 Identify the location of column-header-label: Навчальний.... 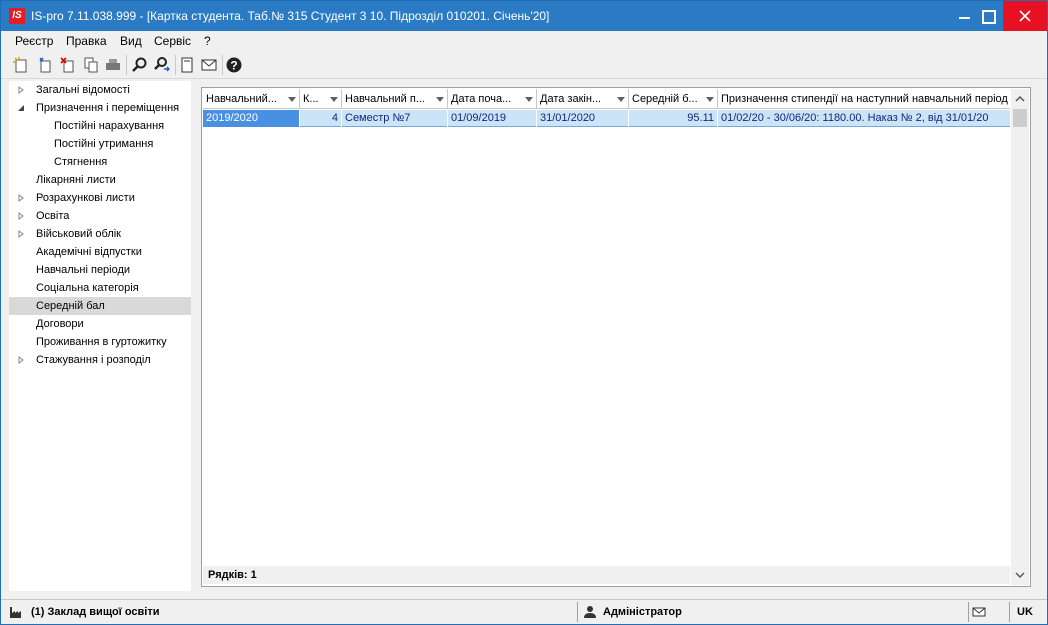
(241, 99).